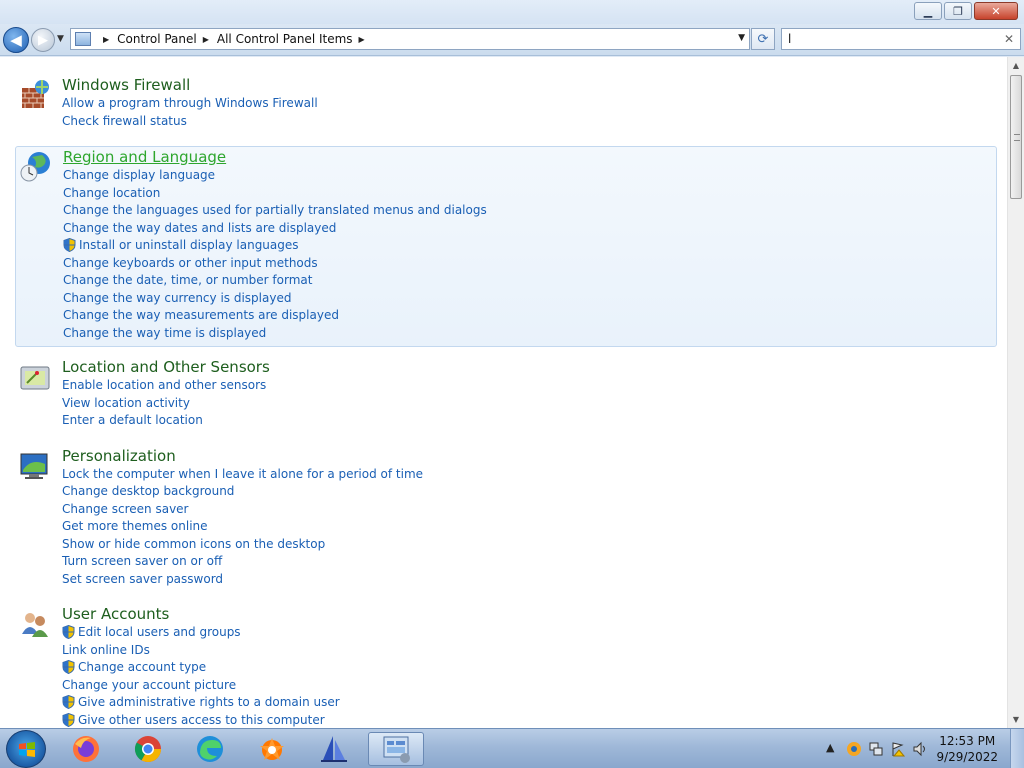 The height and width of the screenshot is (768, 1024). What do you see at coordinates (35, 624) in the screenshot?
I see `user-accounts-icon` at bounding box center [35, 624].